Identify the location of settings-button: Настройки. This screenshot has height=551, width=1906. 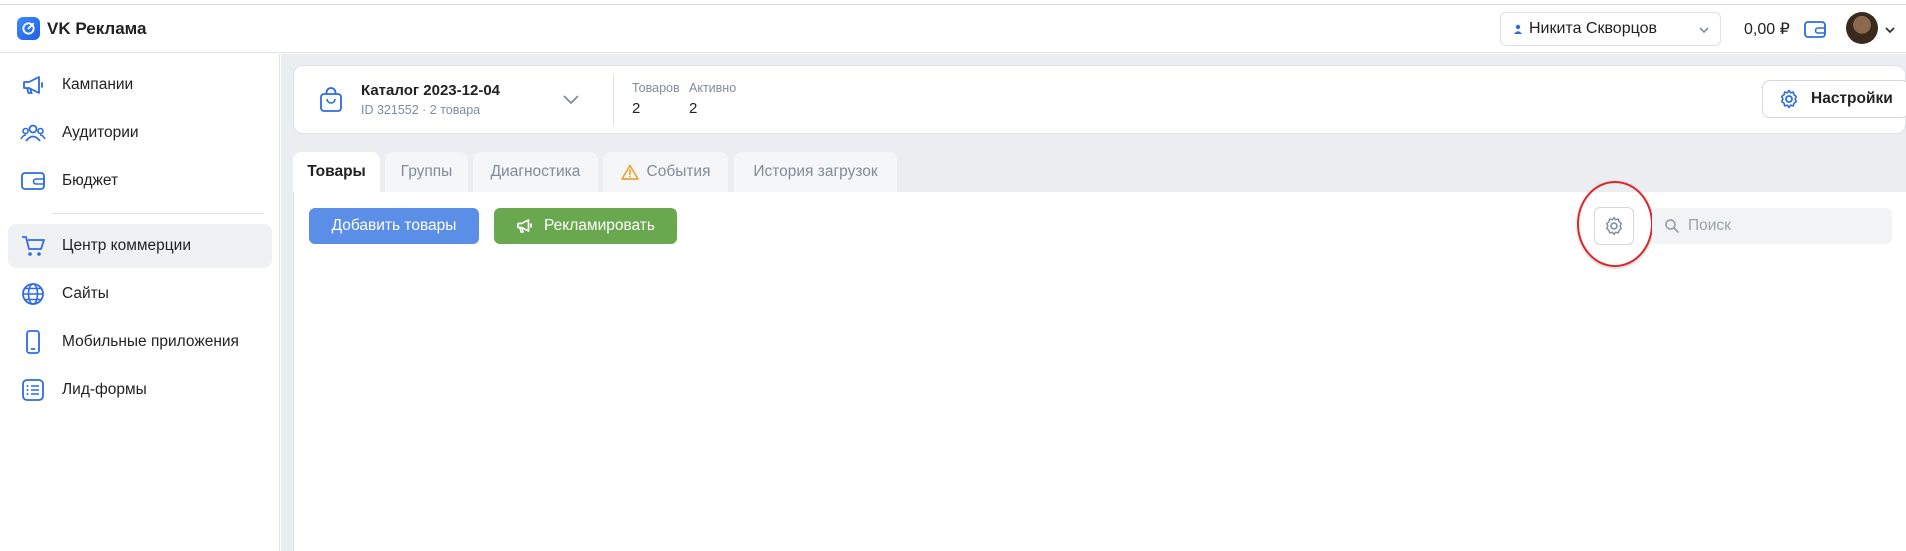
(1834, 99).